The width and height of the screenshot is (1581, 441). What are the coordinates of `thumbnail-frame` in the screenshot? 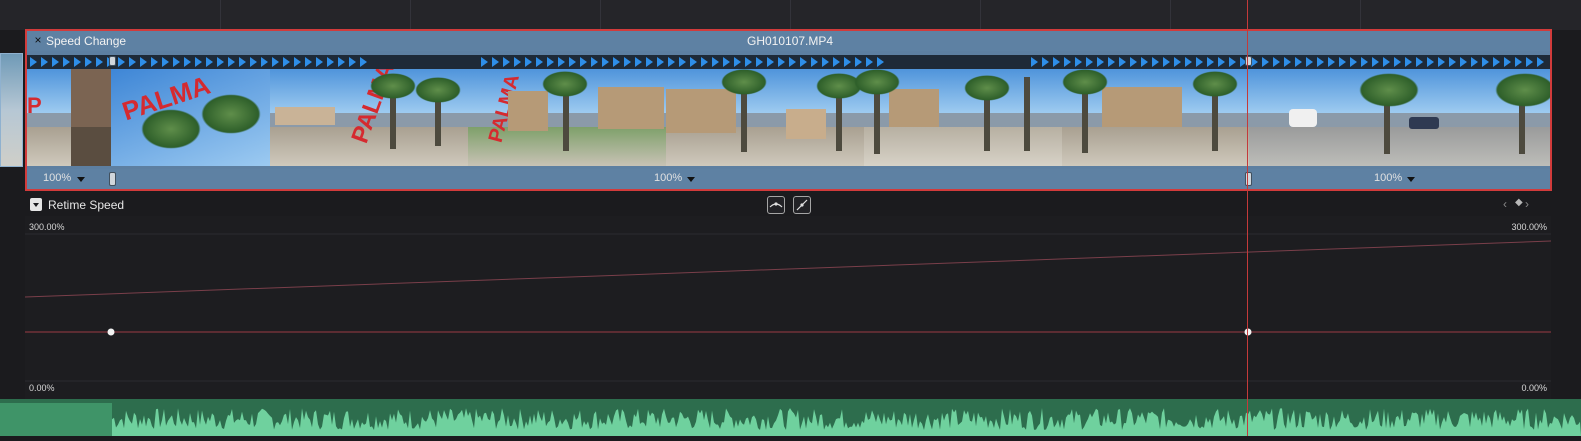 It's located at (1155, 117).